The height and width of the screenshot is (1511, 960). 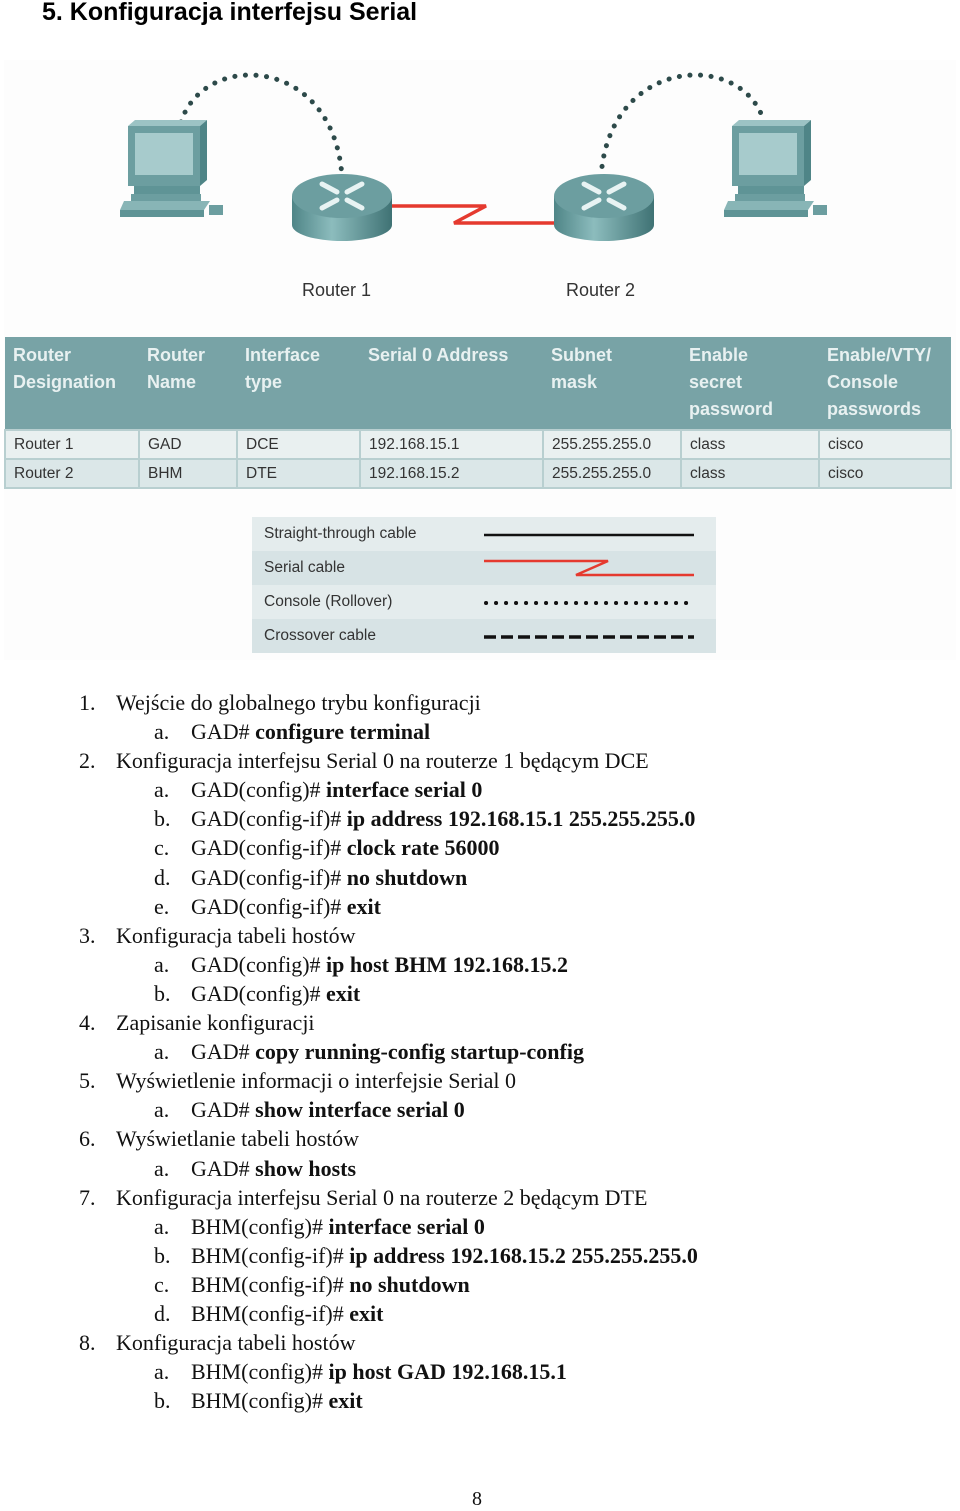 What do you see at coordinates (601, 290) in the screenshot?
I see `router-2-label: Router 2` at bounding box center [601, 290].